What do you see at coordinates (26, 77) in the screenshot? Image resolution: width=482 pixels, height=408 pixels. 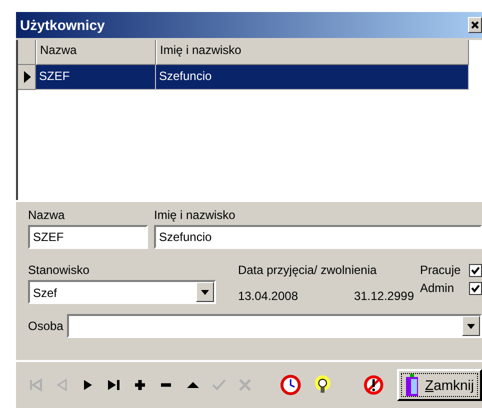 I see `row-pointer-icon` at bounding box center [26, 77].